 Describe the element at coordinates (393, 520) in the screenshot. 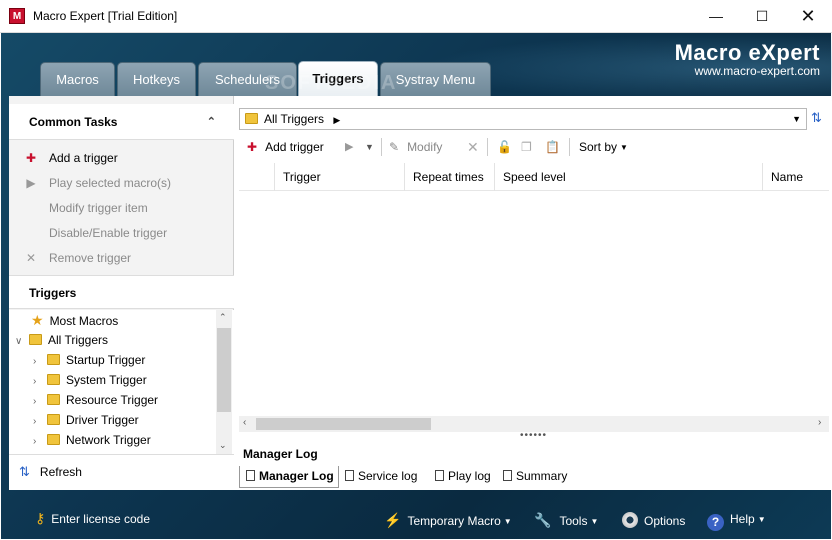

I see `lightning-icon: ⚡` at that location.